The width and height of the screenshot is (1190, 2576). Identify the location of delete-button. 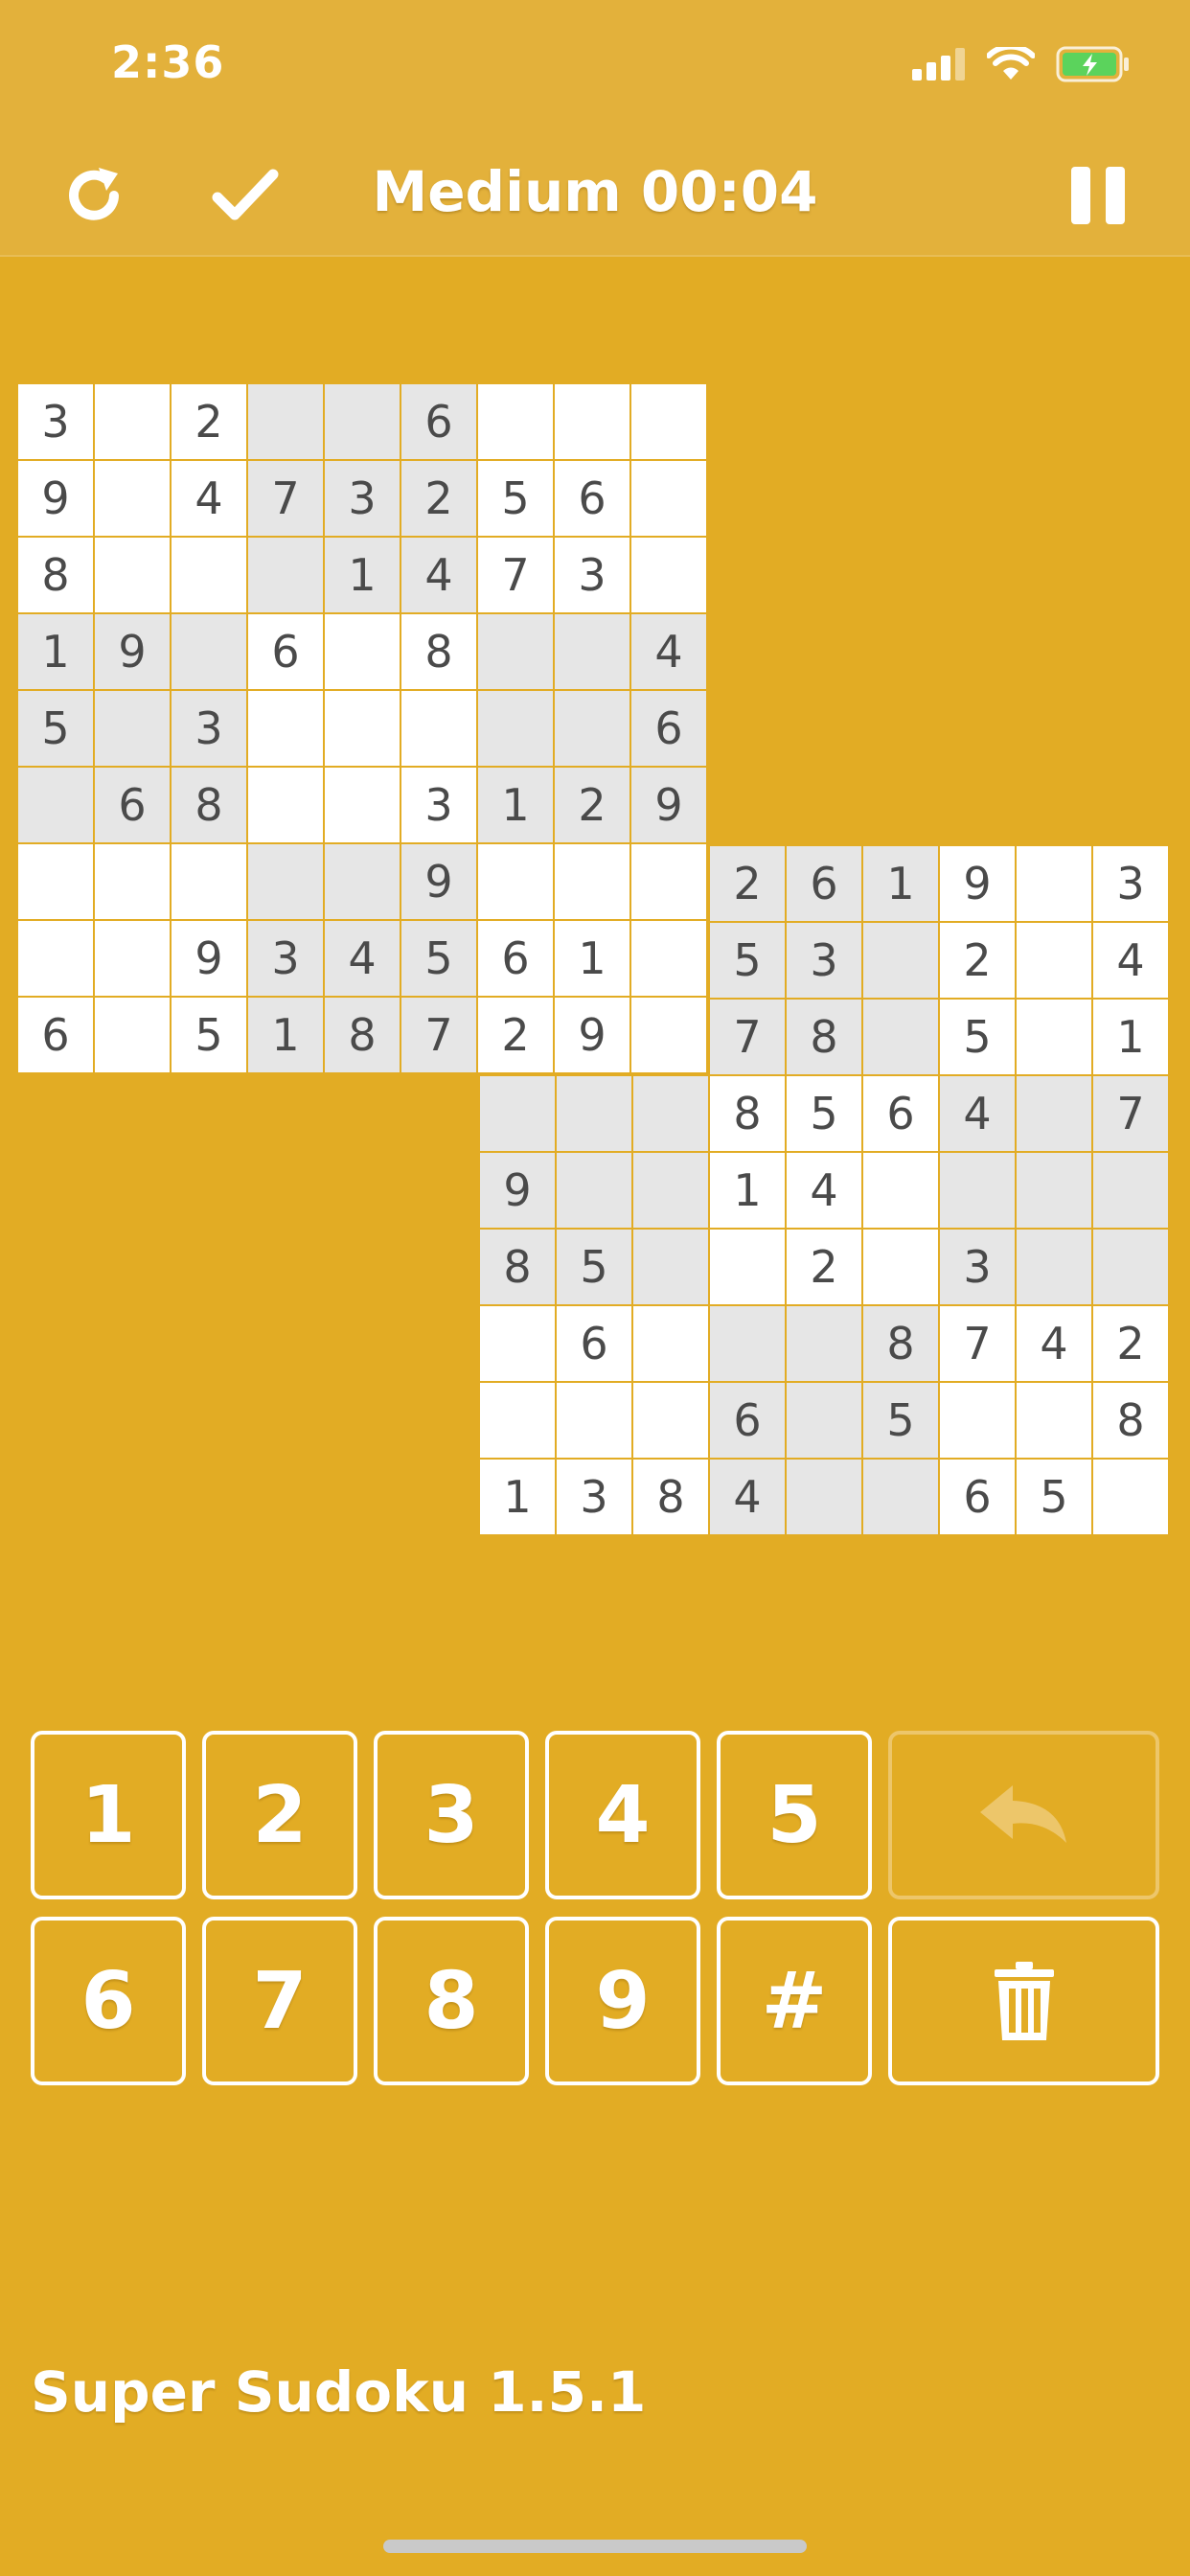
(1023, 2001).